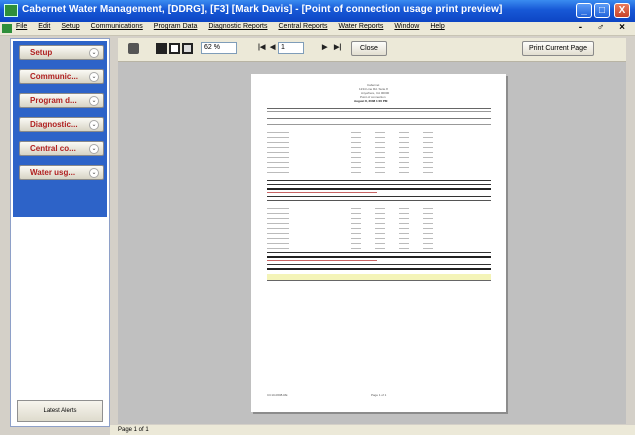 This screenshot has height=435, width=635. I want to click on sidebar-item-program-data: Program d... ⌄, so click(61, 100).